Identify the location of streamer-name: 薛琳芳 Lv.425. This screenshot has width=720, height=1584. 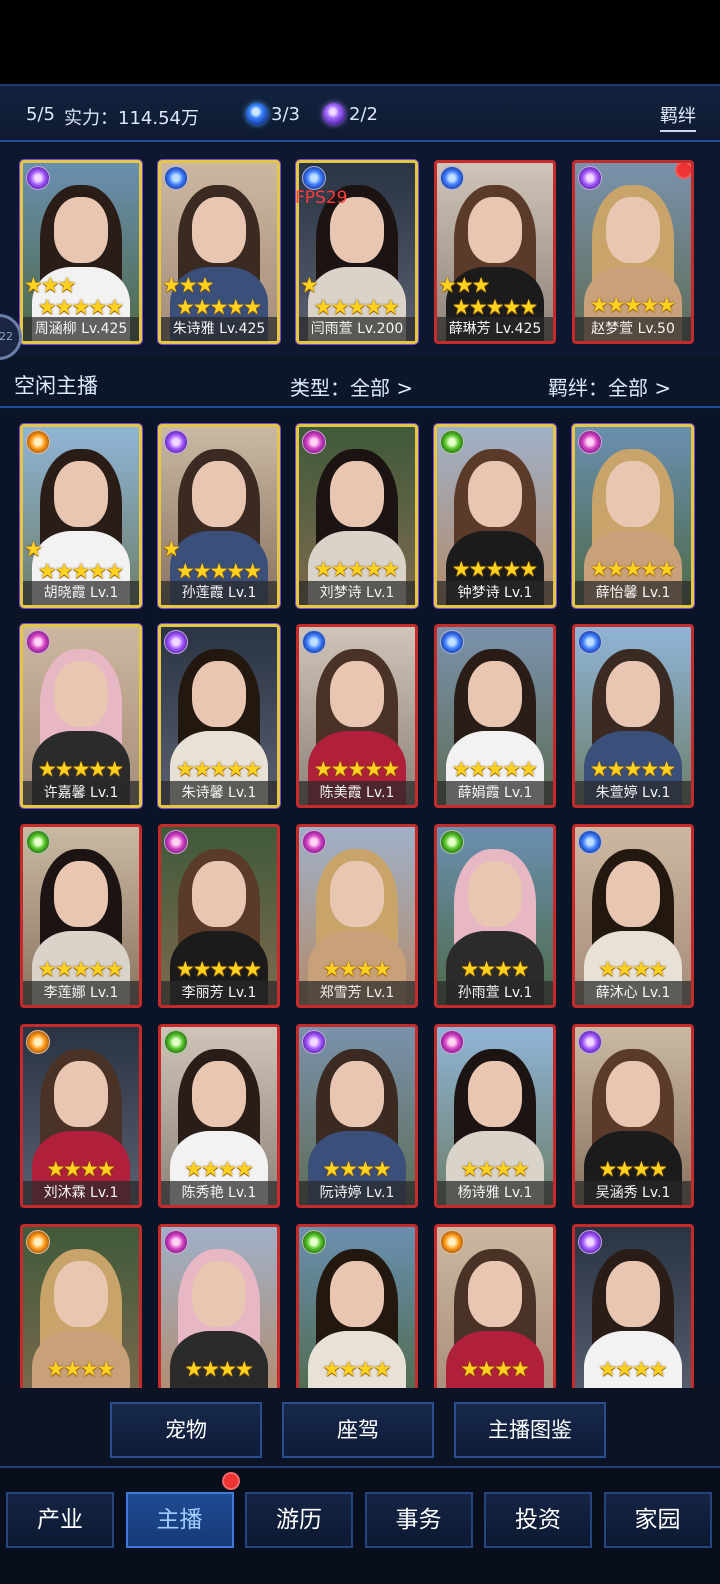
(495, 329).